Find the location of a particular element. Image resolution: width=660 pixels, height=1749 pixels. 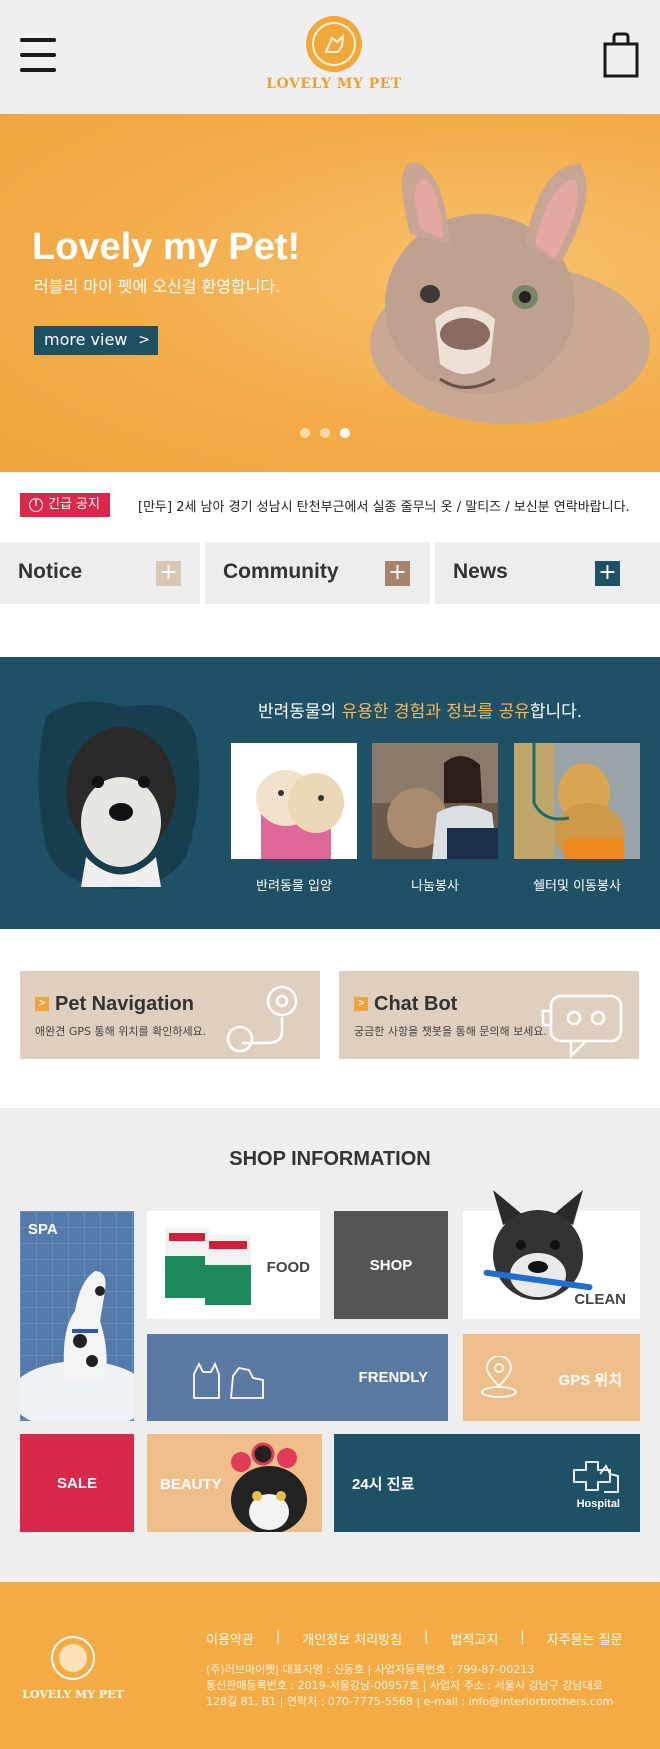

board-tabs: Notice + Community + News + is located at coordinates (330, 573).